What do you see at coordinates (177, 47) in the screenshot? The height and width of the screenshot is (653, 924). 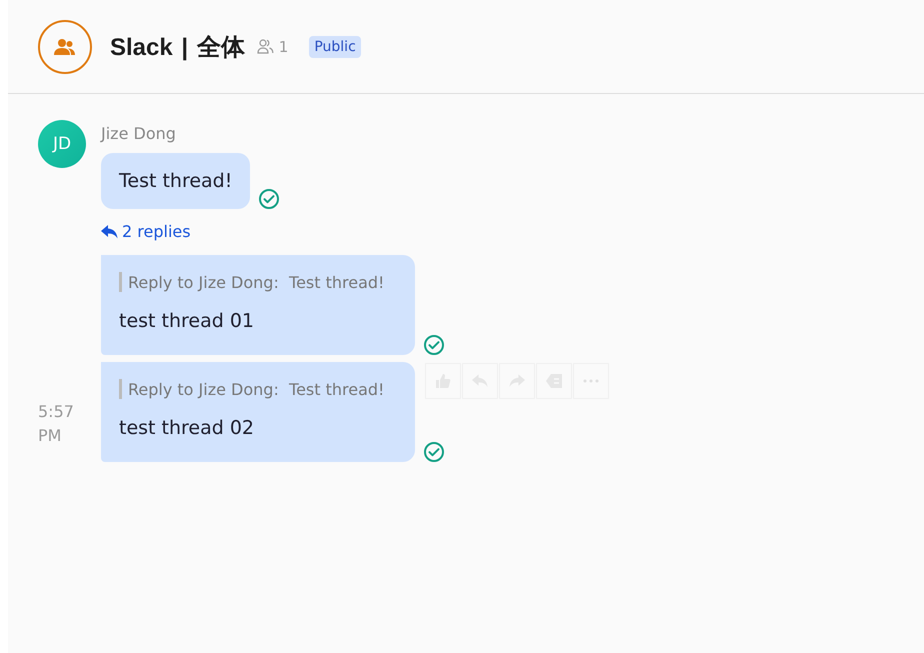 I see `channel-title: Slack | 全体` at bounding box center [177, 47].